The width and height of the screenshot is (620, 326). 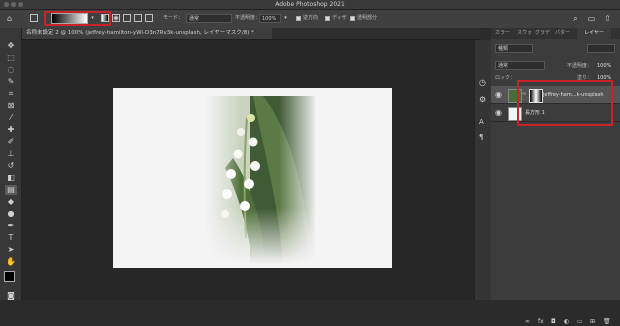 What do you see at coordinates (11, 70) in the screenshot?
I see `lasso-tool-icon: ◌` at bounding box center [11, 70].